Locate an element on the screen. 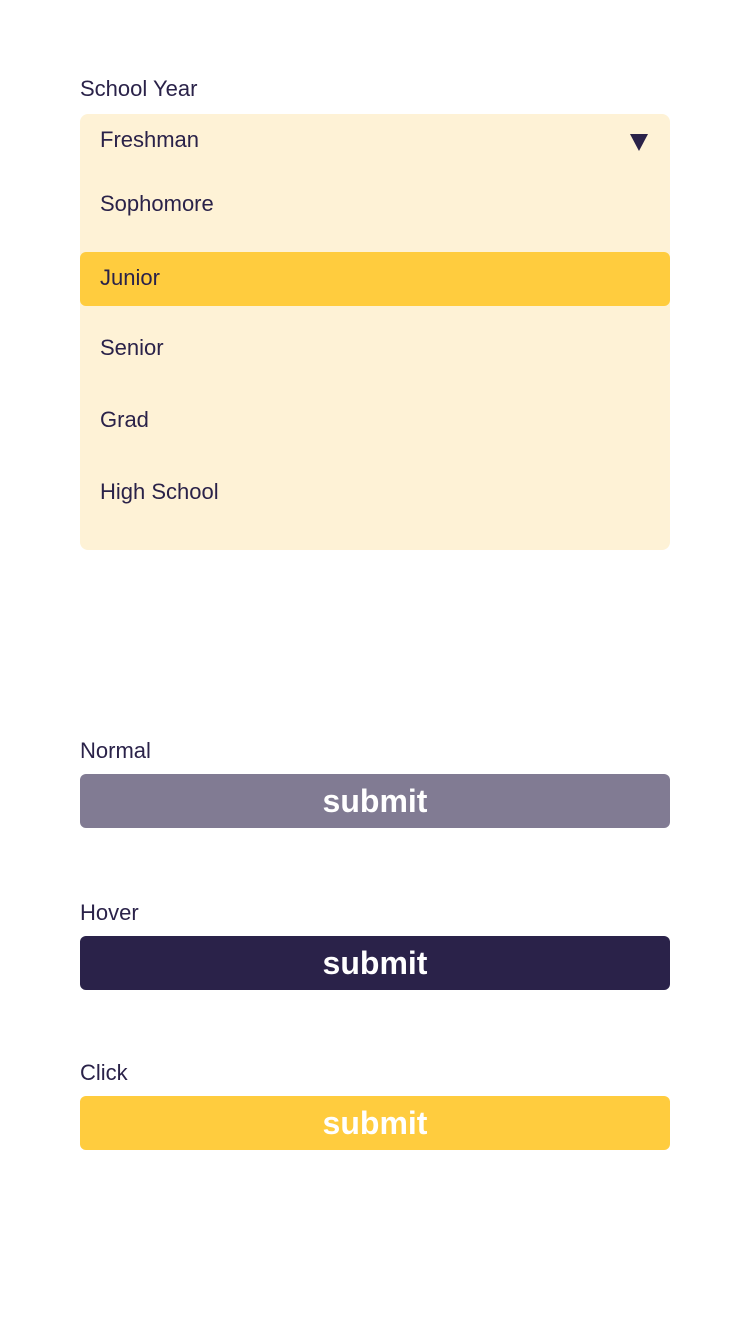 The image size is (750, 1334). option-junior: Junior is located at coordinates (375, 279).